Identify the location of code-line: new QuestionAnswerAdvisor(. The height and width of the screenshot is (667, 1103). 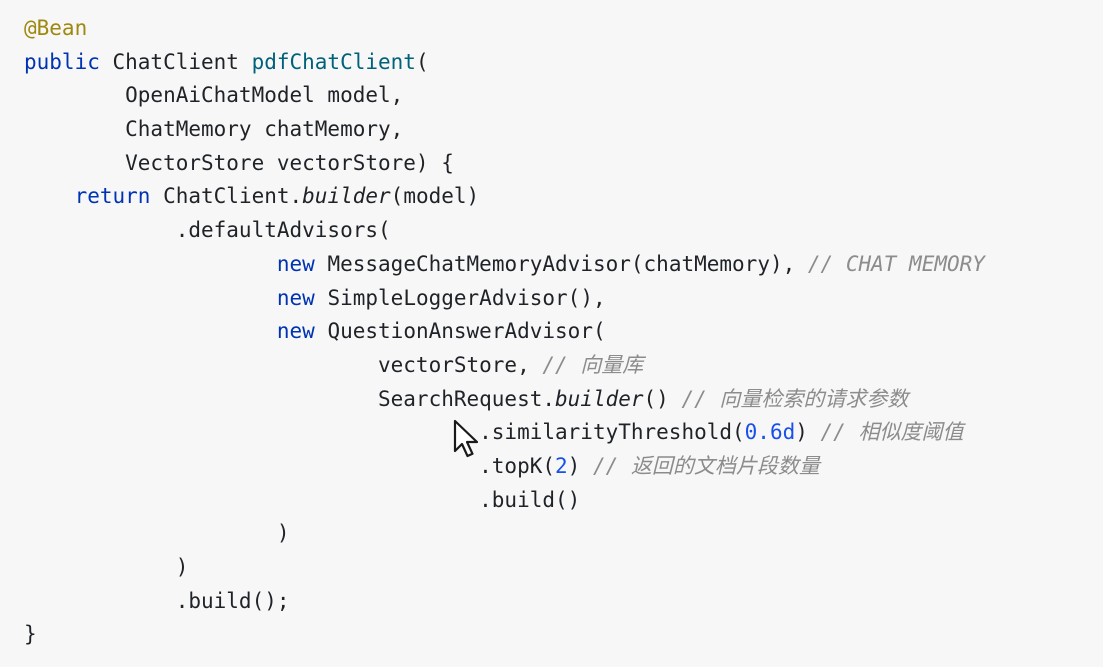
(504, 332).